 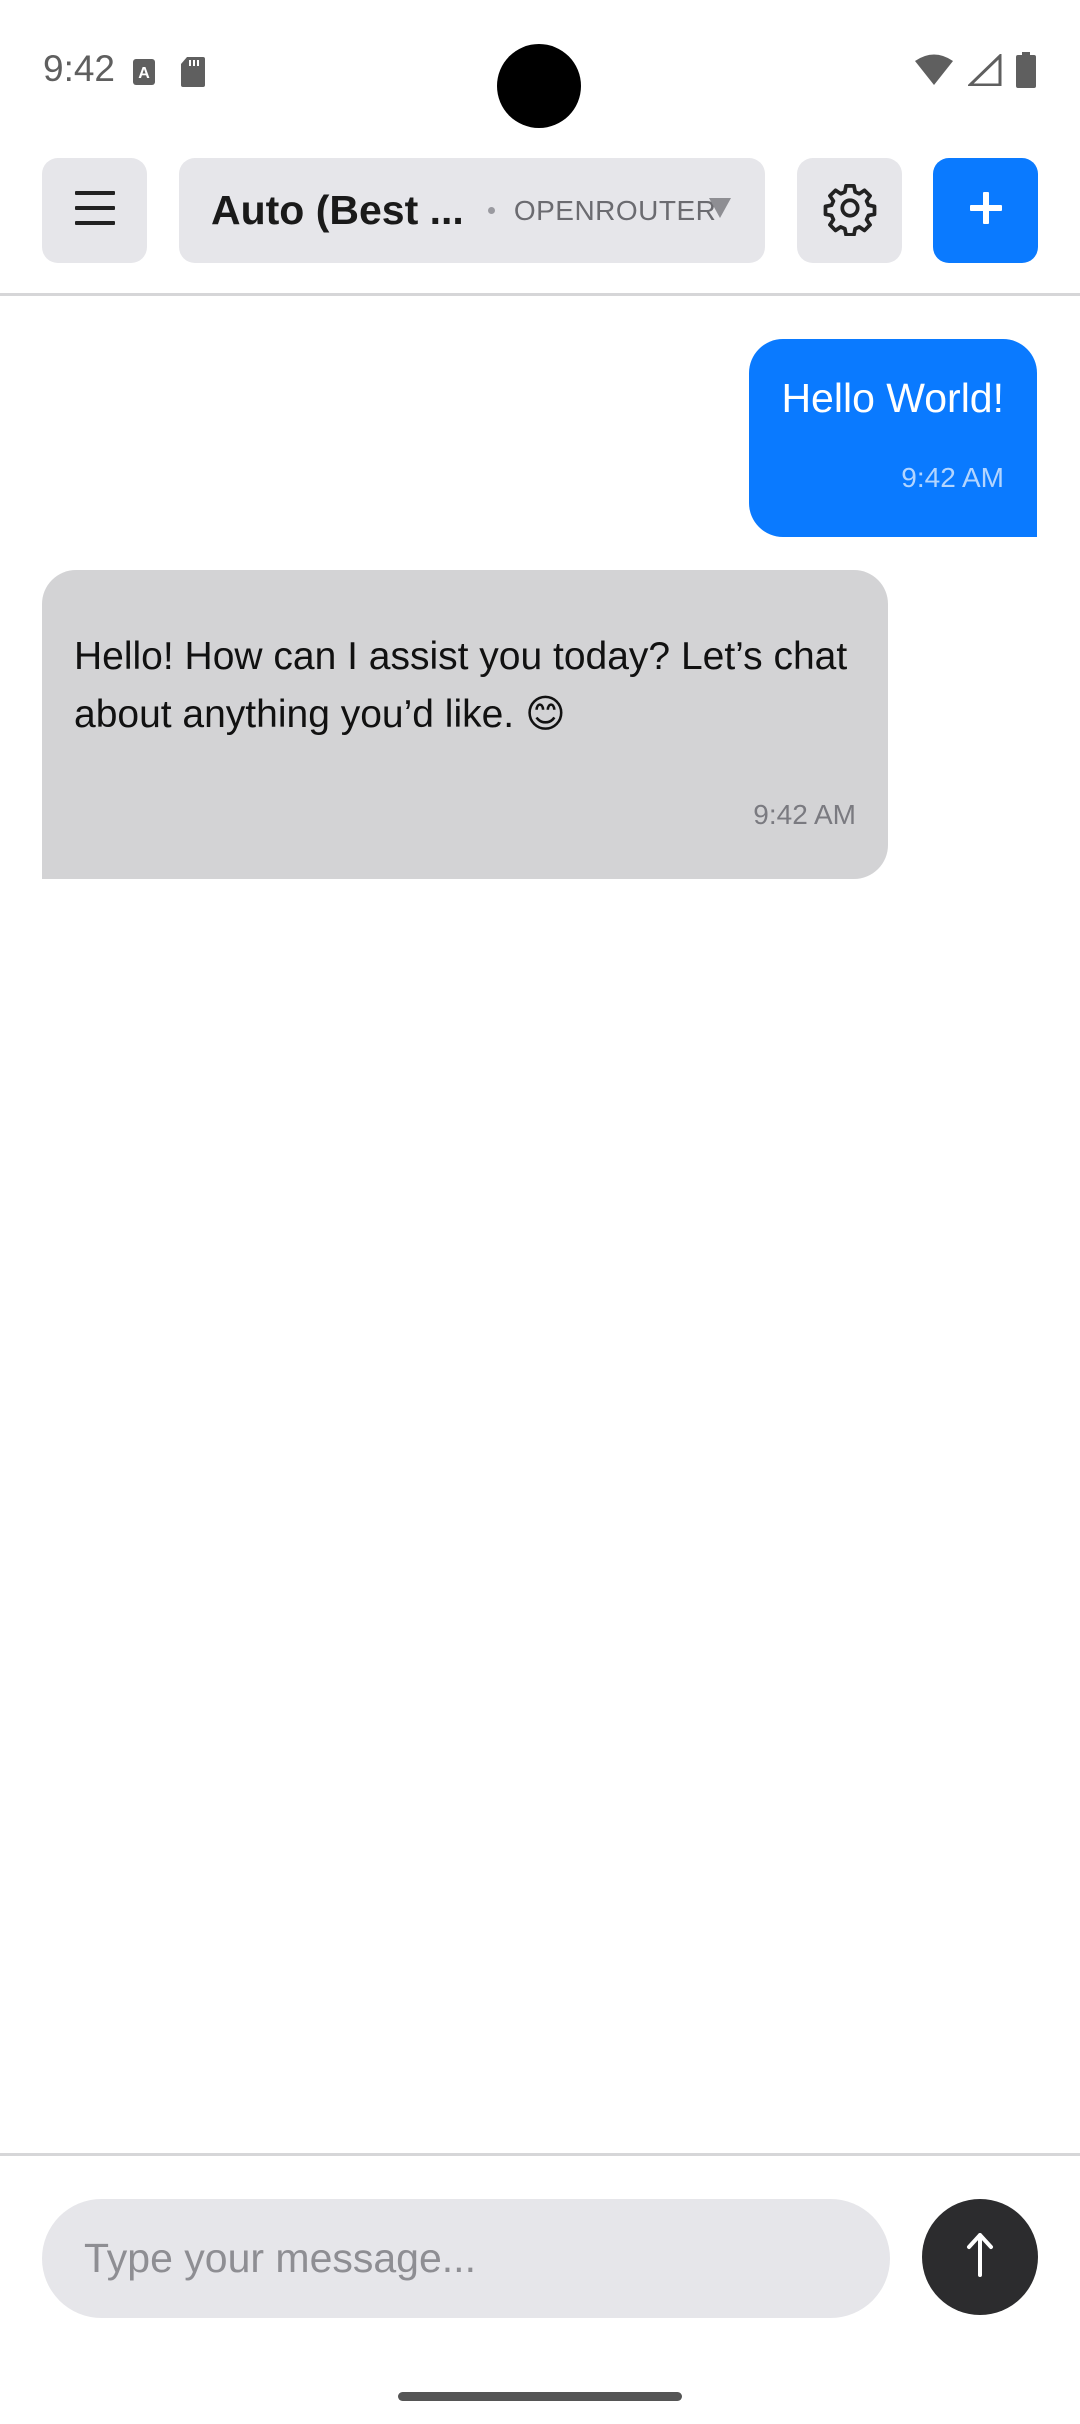 I want to click on new-chat-button, so click(x=985, y=210).